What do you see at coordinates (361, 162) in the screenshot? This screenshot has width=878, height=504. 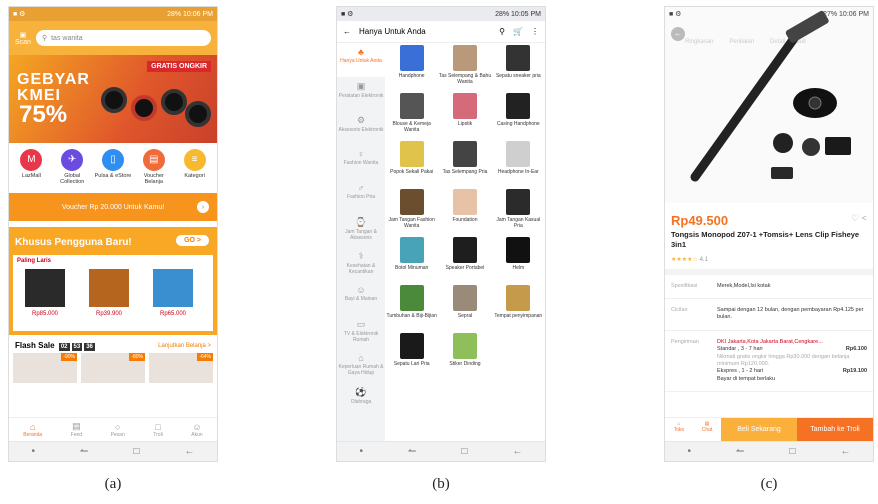 I see `sidebar-item: ♀ Fashion Wanita` at bounding box center [361, 162].